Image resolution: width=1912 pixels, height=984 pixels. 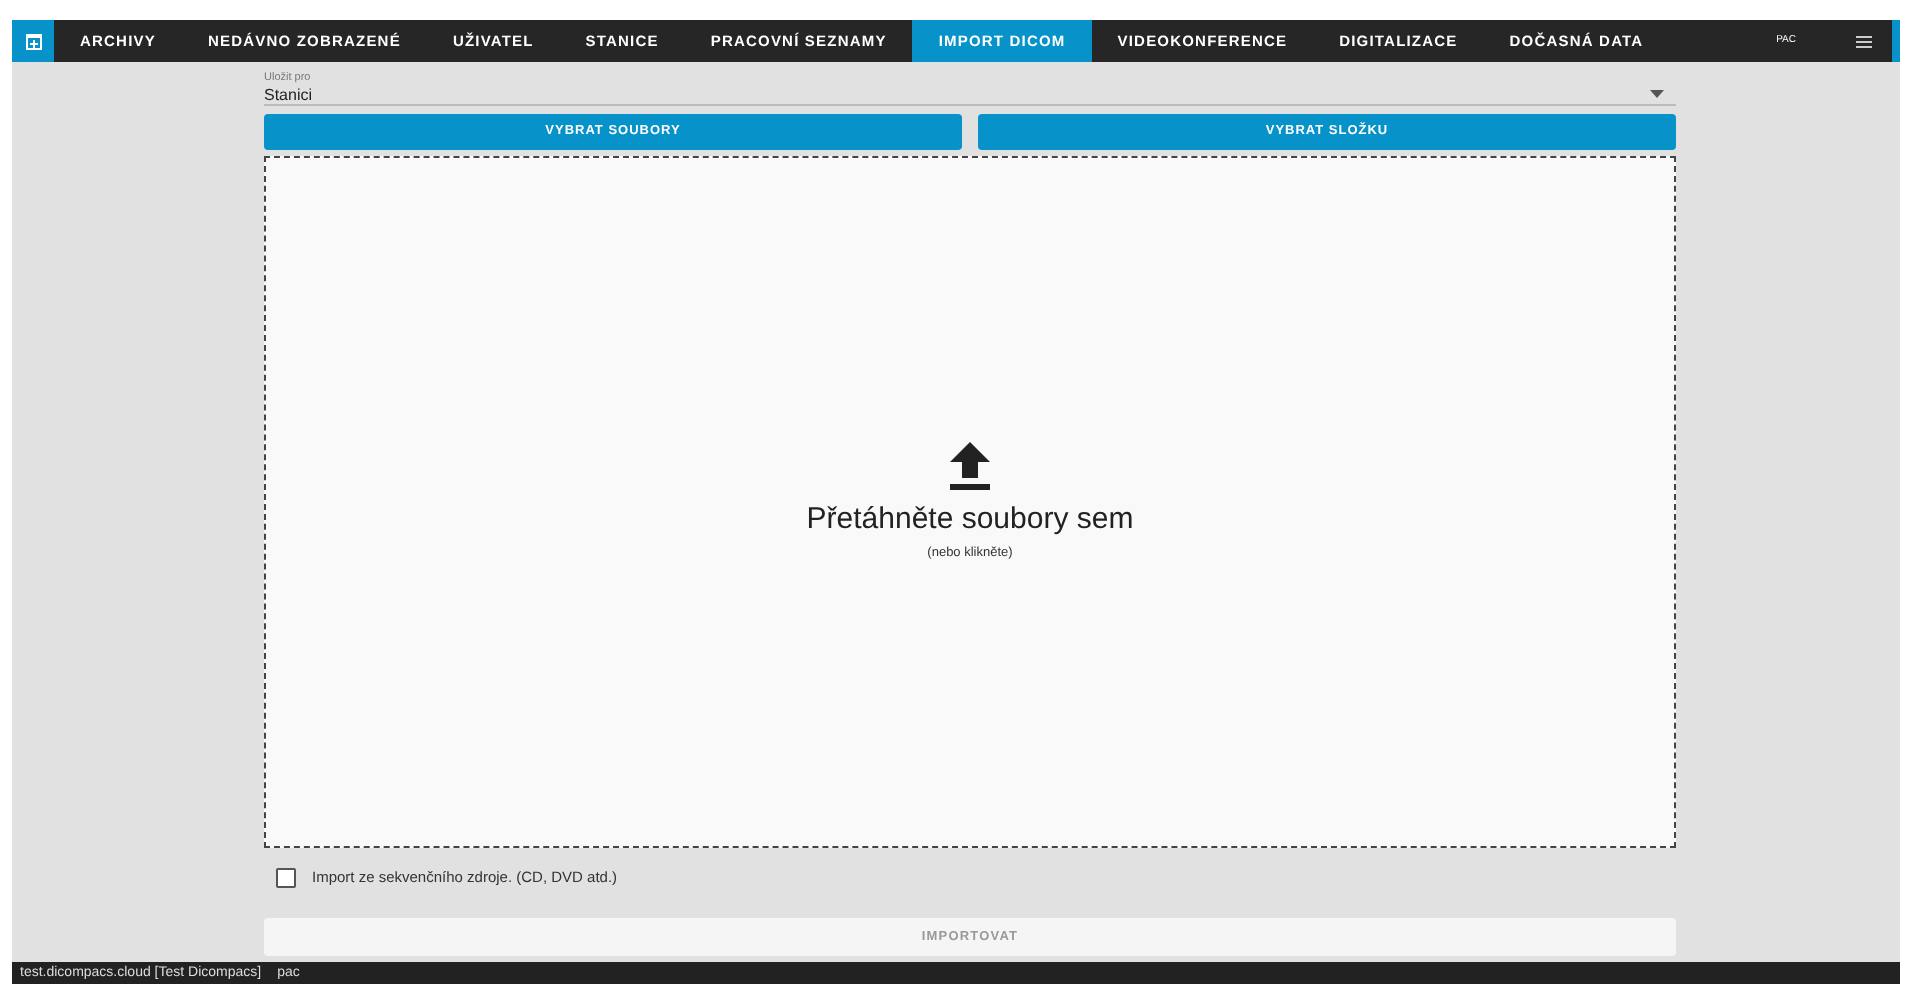 I want to click on app-icon, so click(x=33, y=41).